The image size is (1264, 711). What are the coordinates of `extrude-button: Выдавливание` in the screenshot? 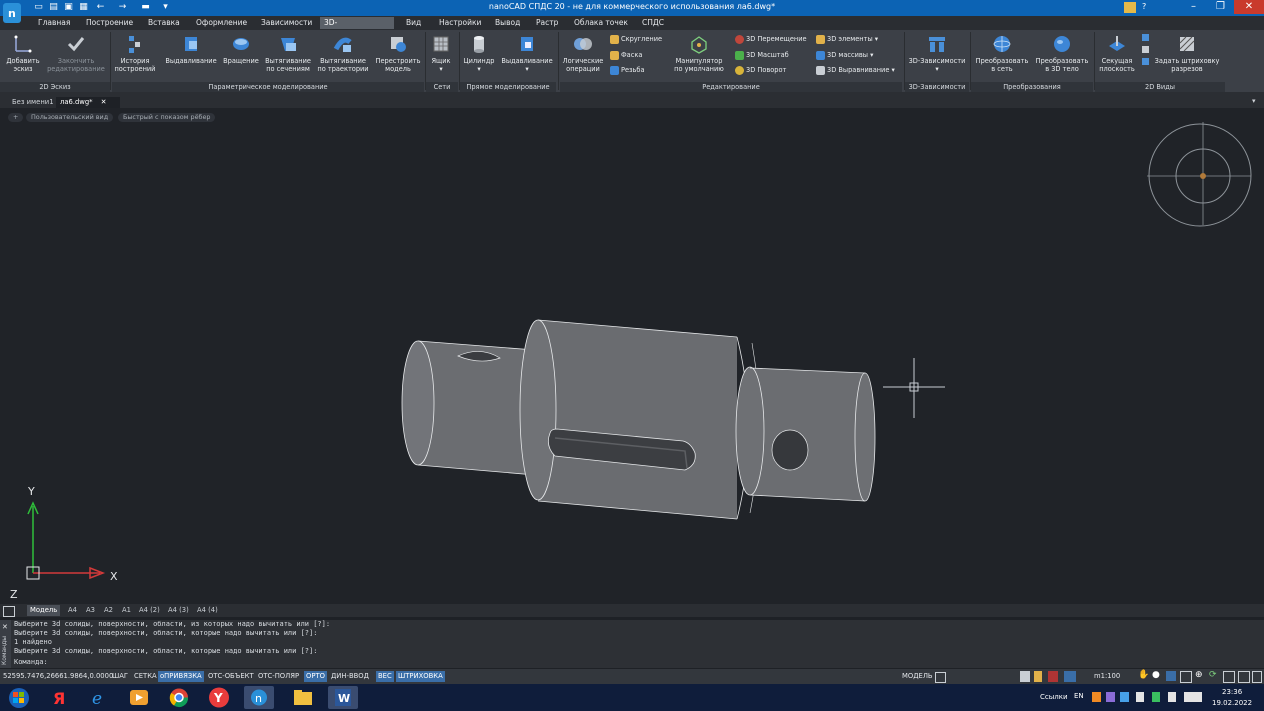 It's located at (191, 49).